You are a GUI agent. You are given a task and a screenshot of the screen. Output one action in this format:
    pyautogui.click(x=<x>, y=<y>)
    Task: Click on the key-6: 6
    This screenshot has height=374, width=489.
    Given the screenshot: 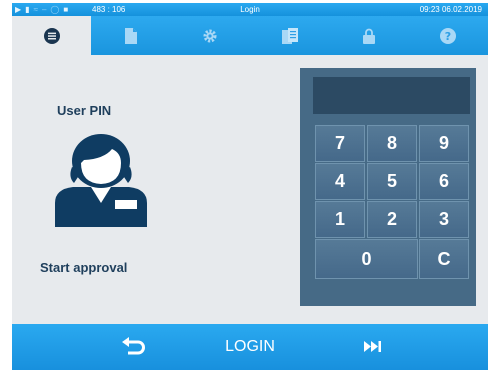 What is the action you would take?
    pyautogui.click(x=444, y=181)
    